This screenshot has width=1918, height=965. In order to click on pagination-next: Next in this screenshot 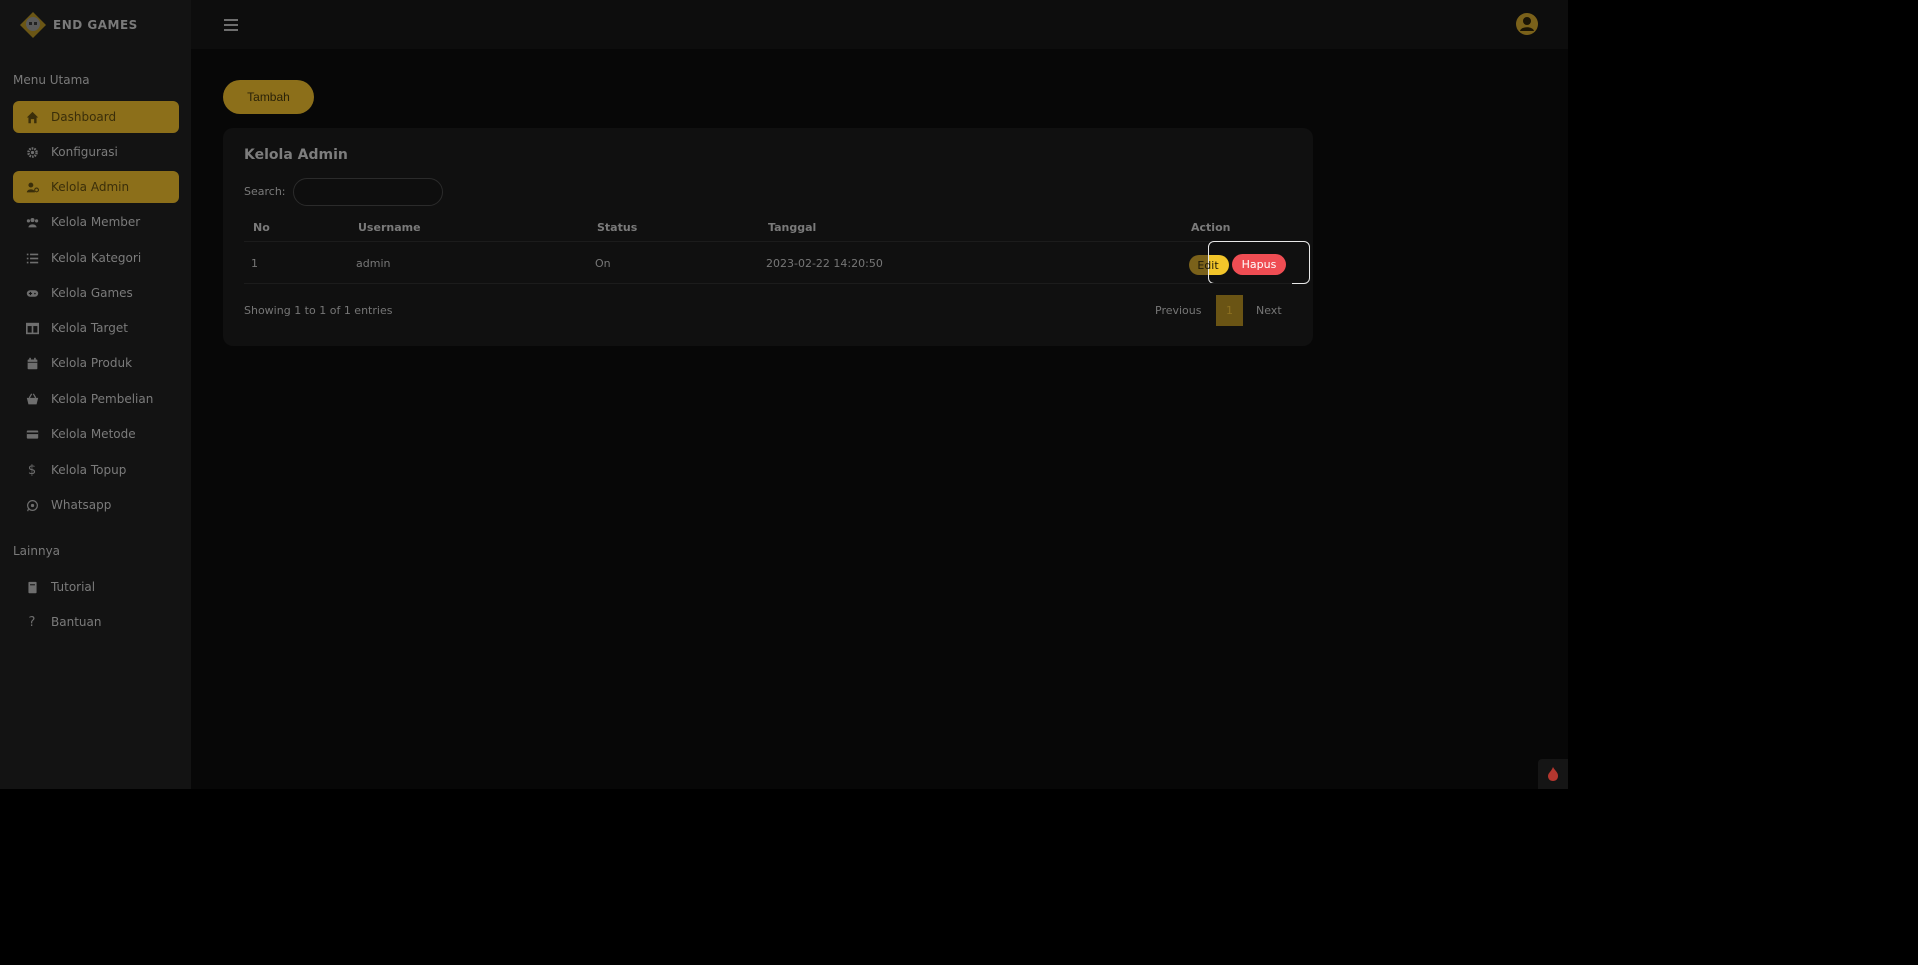, I will do `click(1269, 310)`.